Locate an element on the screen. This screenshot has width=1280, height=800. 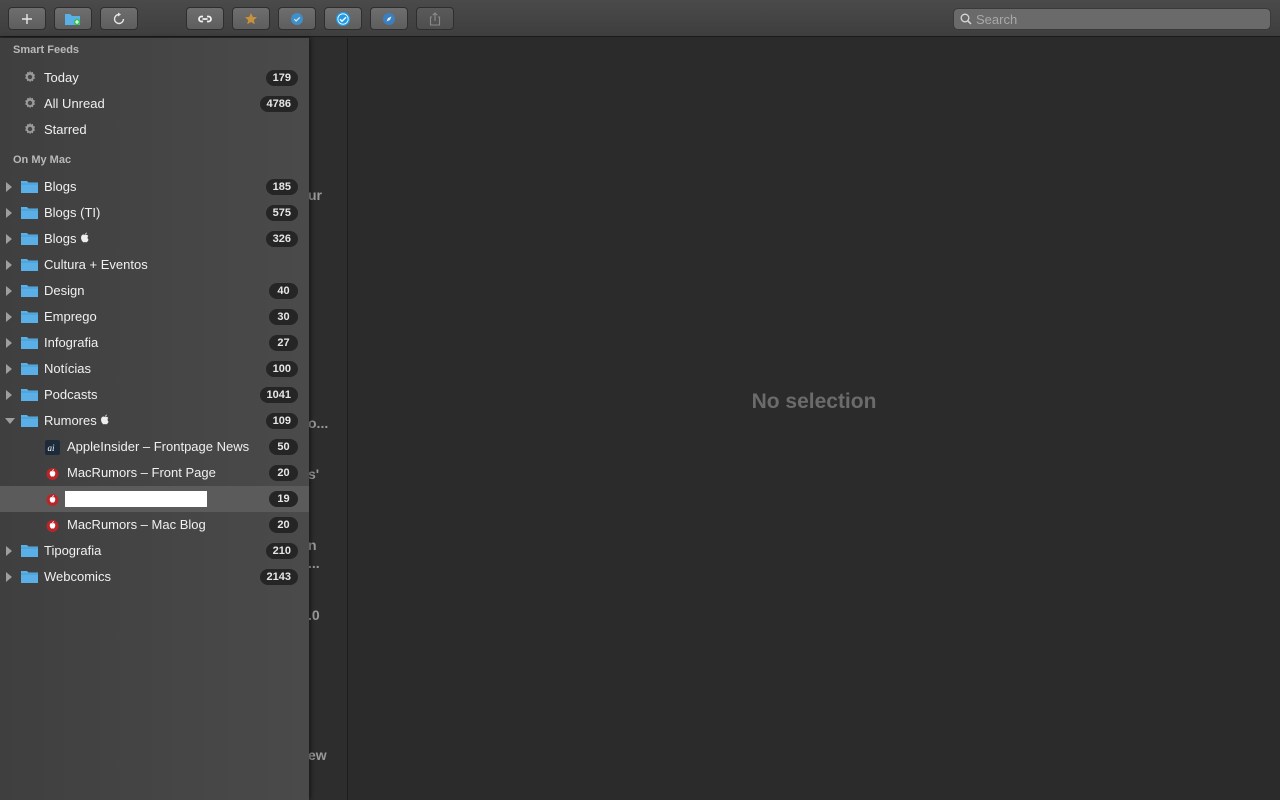
article-title-fragment: ur is located at coordinates (315, 195).